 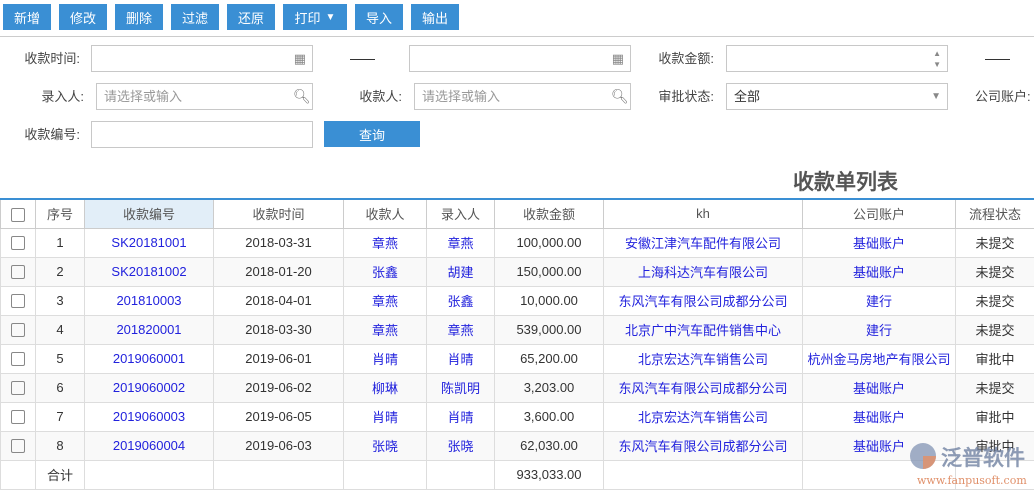 What do you see at coordinates (549, 387) in the screenshot?
I see `cell-amount: 3,203.00` at bounding box center [549, 387].